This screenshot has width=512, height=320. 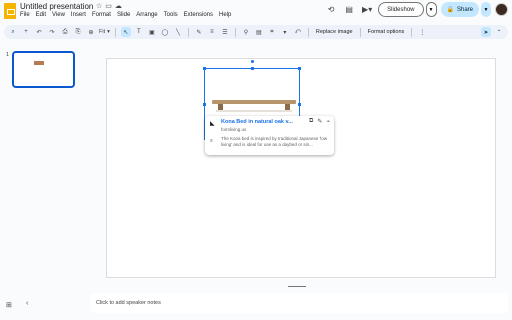 I want to click on pen-icon: ✎, so click(x=199, y=32).